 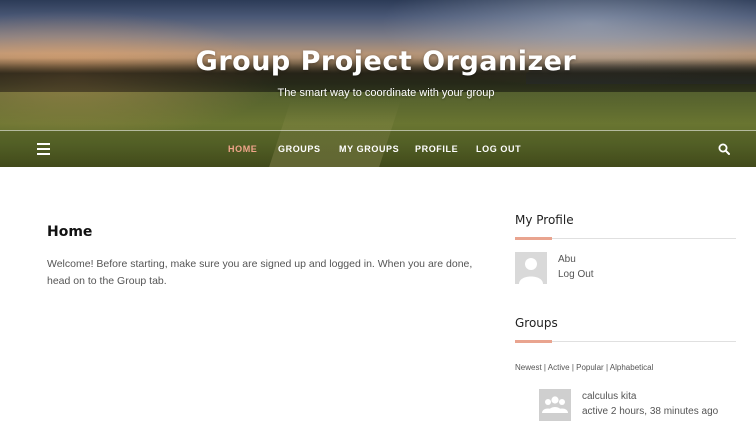 What do you see at coordinates (533, 341) in the screenshot?
I see `groups-divider-accent` at bounding box center [533, 341].